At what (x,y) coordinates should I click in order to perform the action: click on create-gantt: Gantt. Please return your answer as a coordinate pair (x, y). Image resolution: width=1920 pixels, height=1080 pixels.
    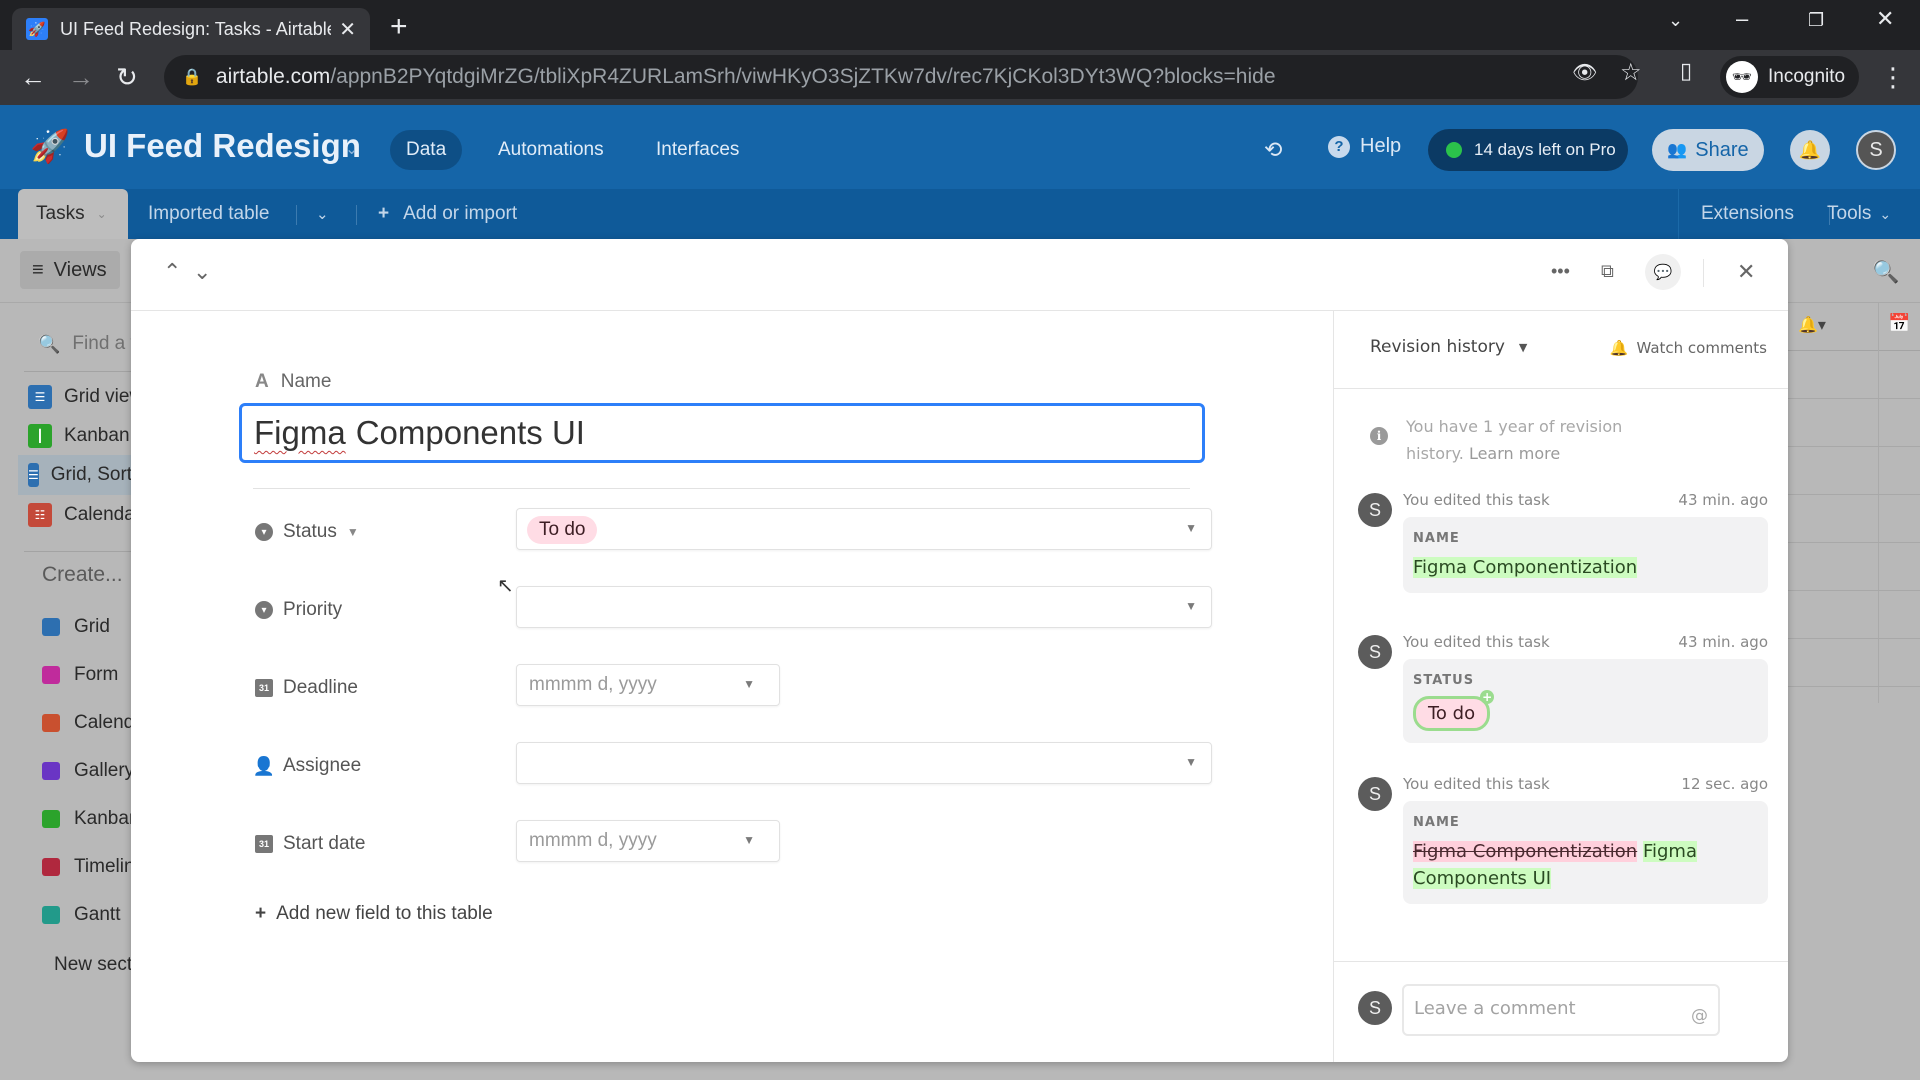
    Looking at the image, I should click on (81, 915).